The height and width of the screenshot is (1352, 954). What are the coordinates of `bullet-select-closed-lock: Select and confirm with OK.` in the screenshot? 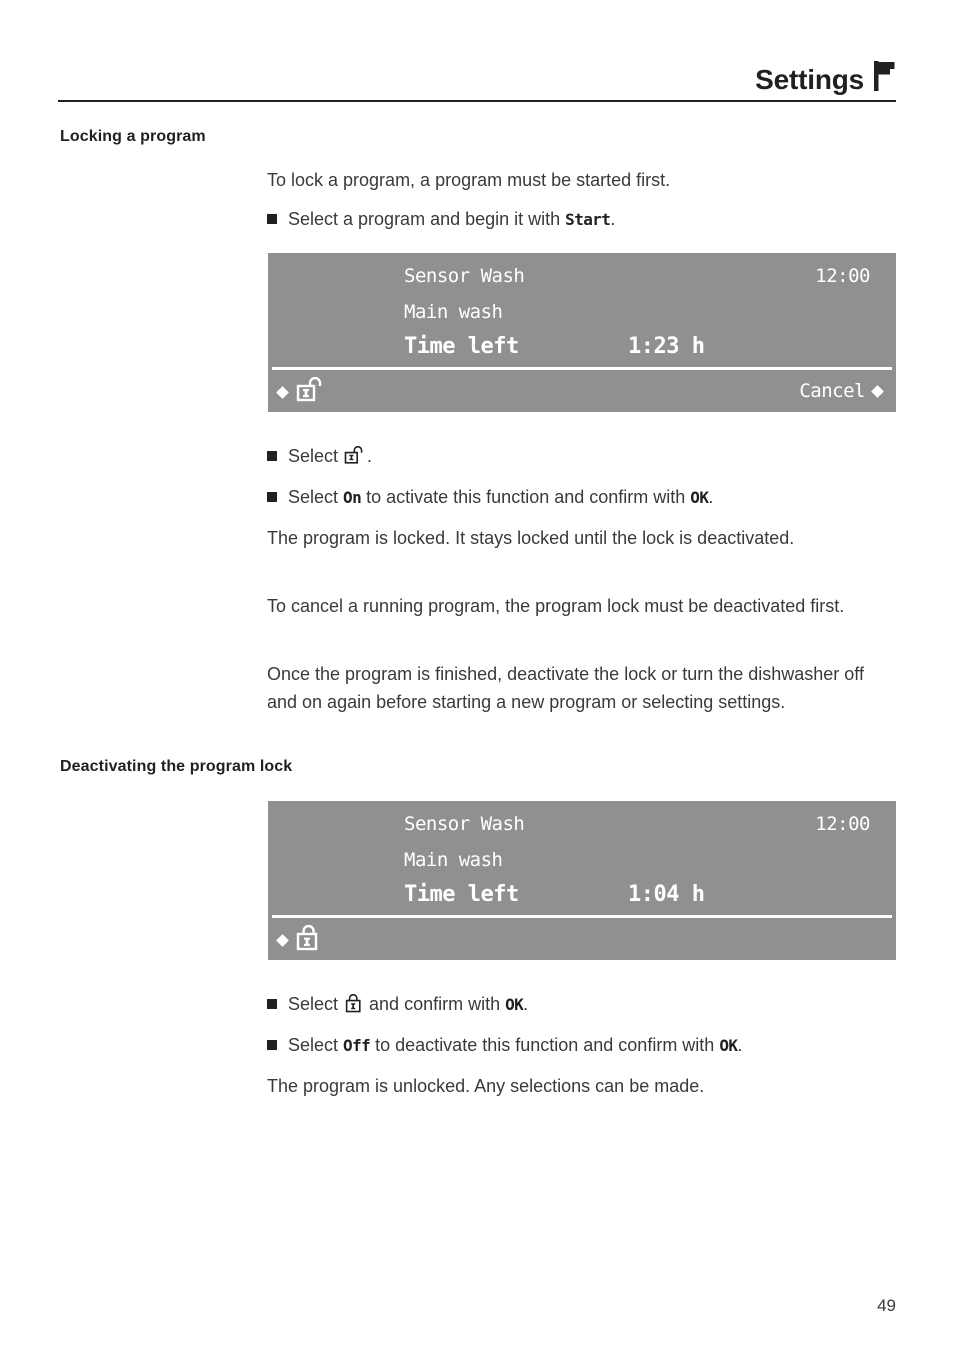 It's located at (582, 1005).